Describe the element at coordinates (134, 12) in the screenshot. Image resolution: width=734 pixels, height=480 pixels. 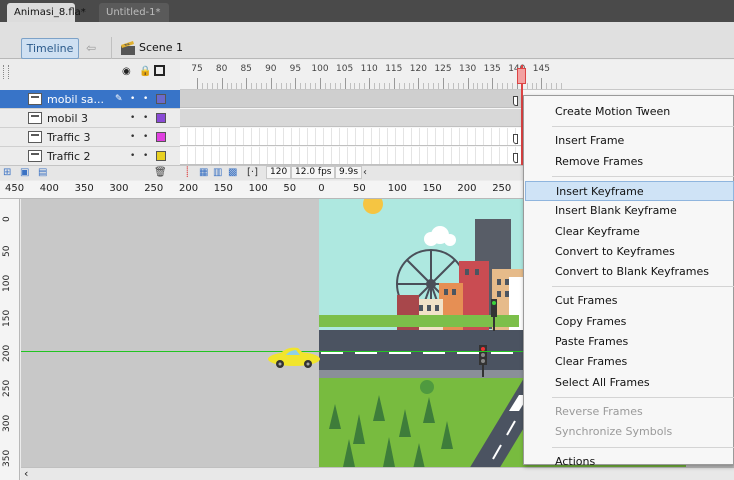
I see `tab-untitled-1: Untitled-1*` at that location.